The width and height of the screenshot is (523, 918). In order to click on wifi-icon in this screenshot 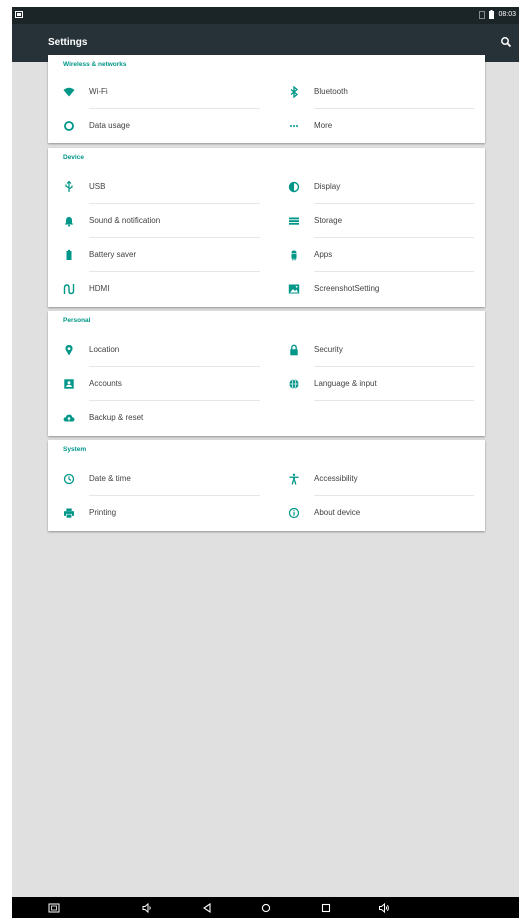, I will do `click(69, 92)`.